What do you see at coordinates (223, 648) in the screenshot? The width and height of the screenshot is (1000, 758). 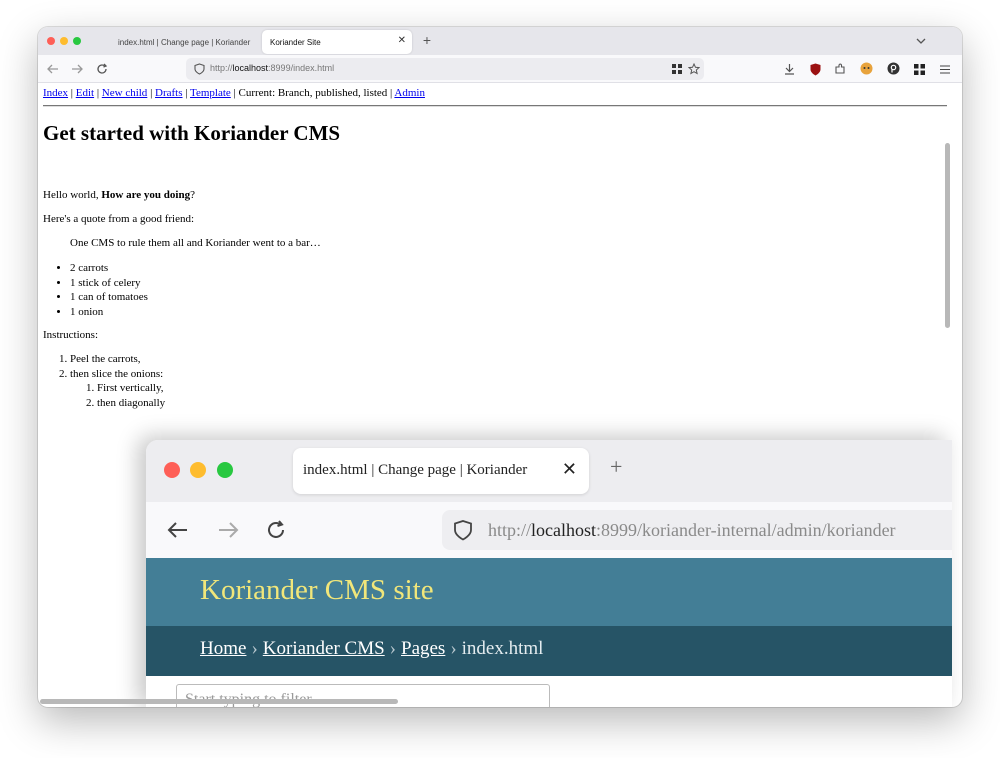 I see `breadcrumb-home: Home` at bounding box center [223, 648].